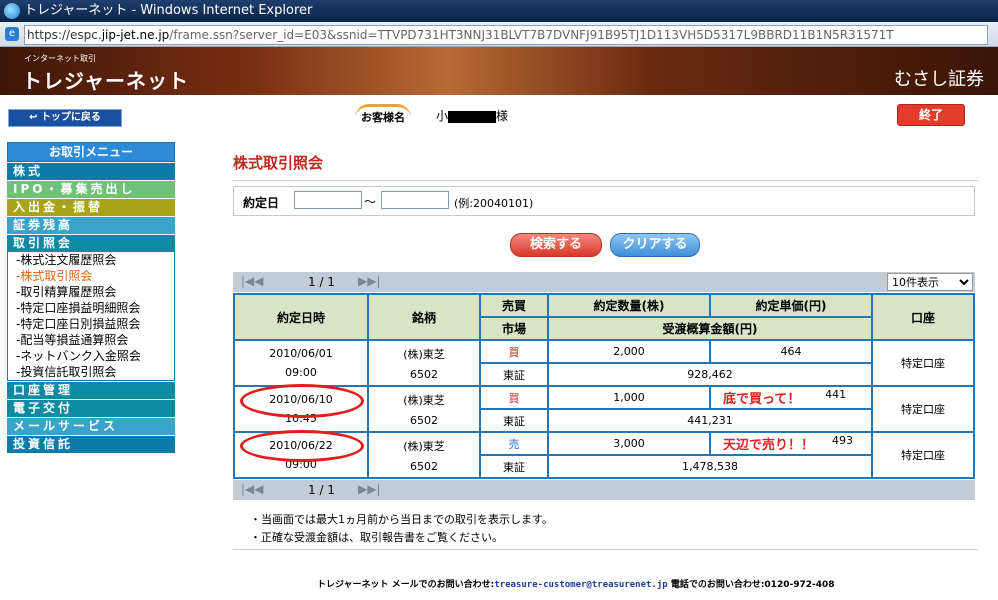 This screenshot has width=998, height=600. I want to click on trade-date-label: 約定日, so click(261, 203).